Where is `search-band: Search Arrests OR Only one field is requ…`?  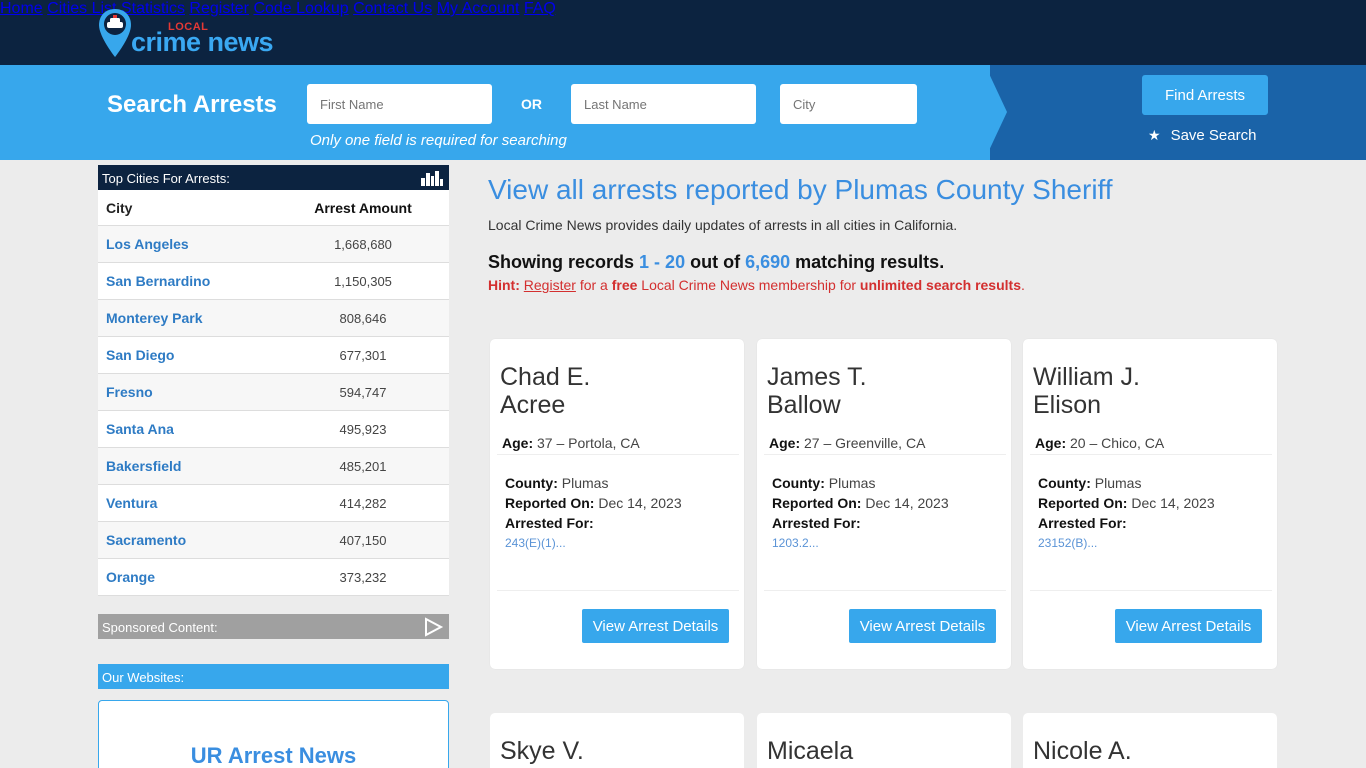 search-band: Search Arrests OR Only one field is requ… is located at coordinates (683, 112).